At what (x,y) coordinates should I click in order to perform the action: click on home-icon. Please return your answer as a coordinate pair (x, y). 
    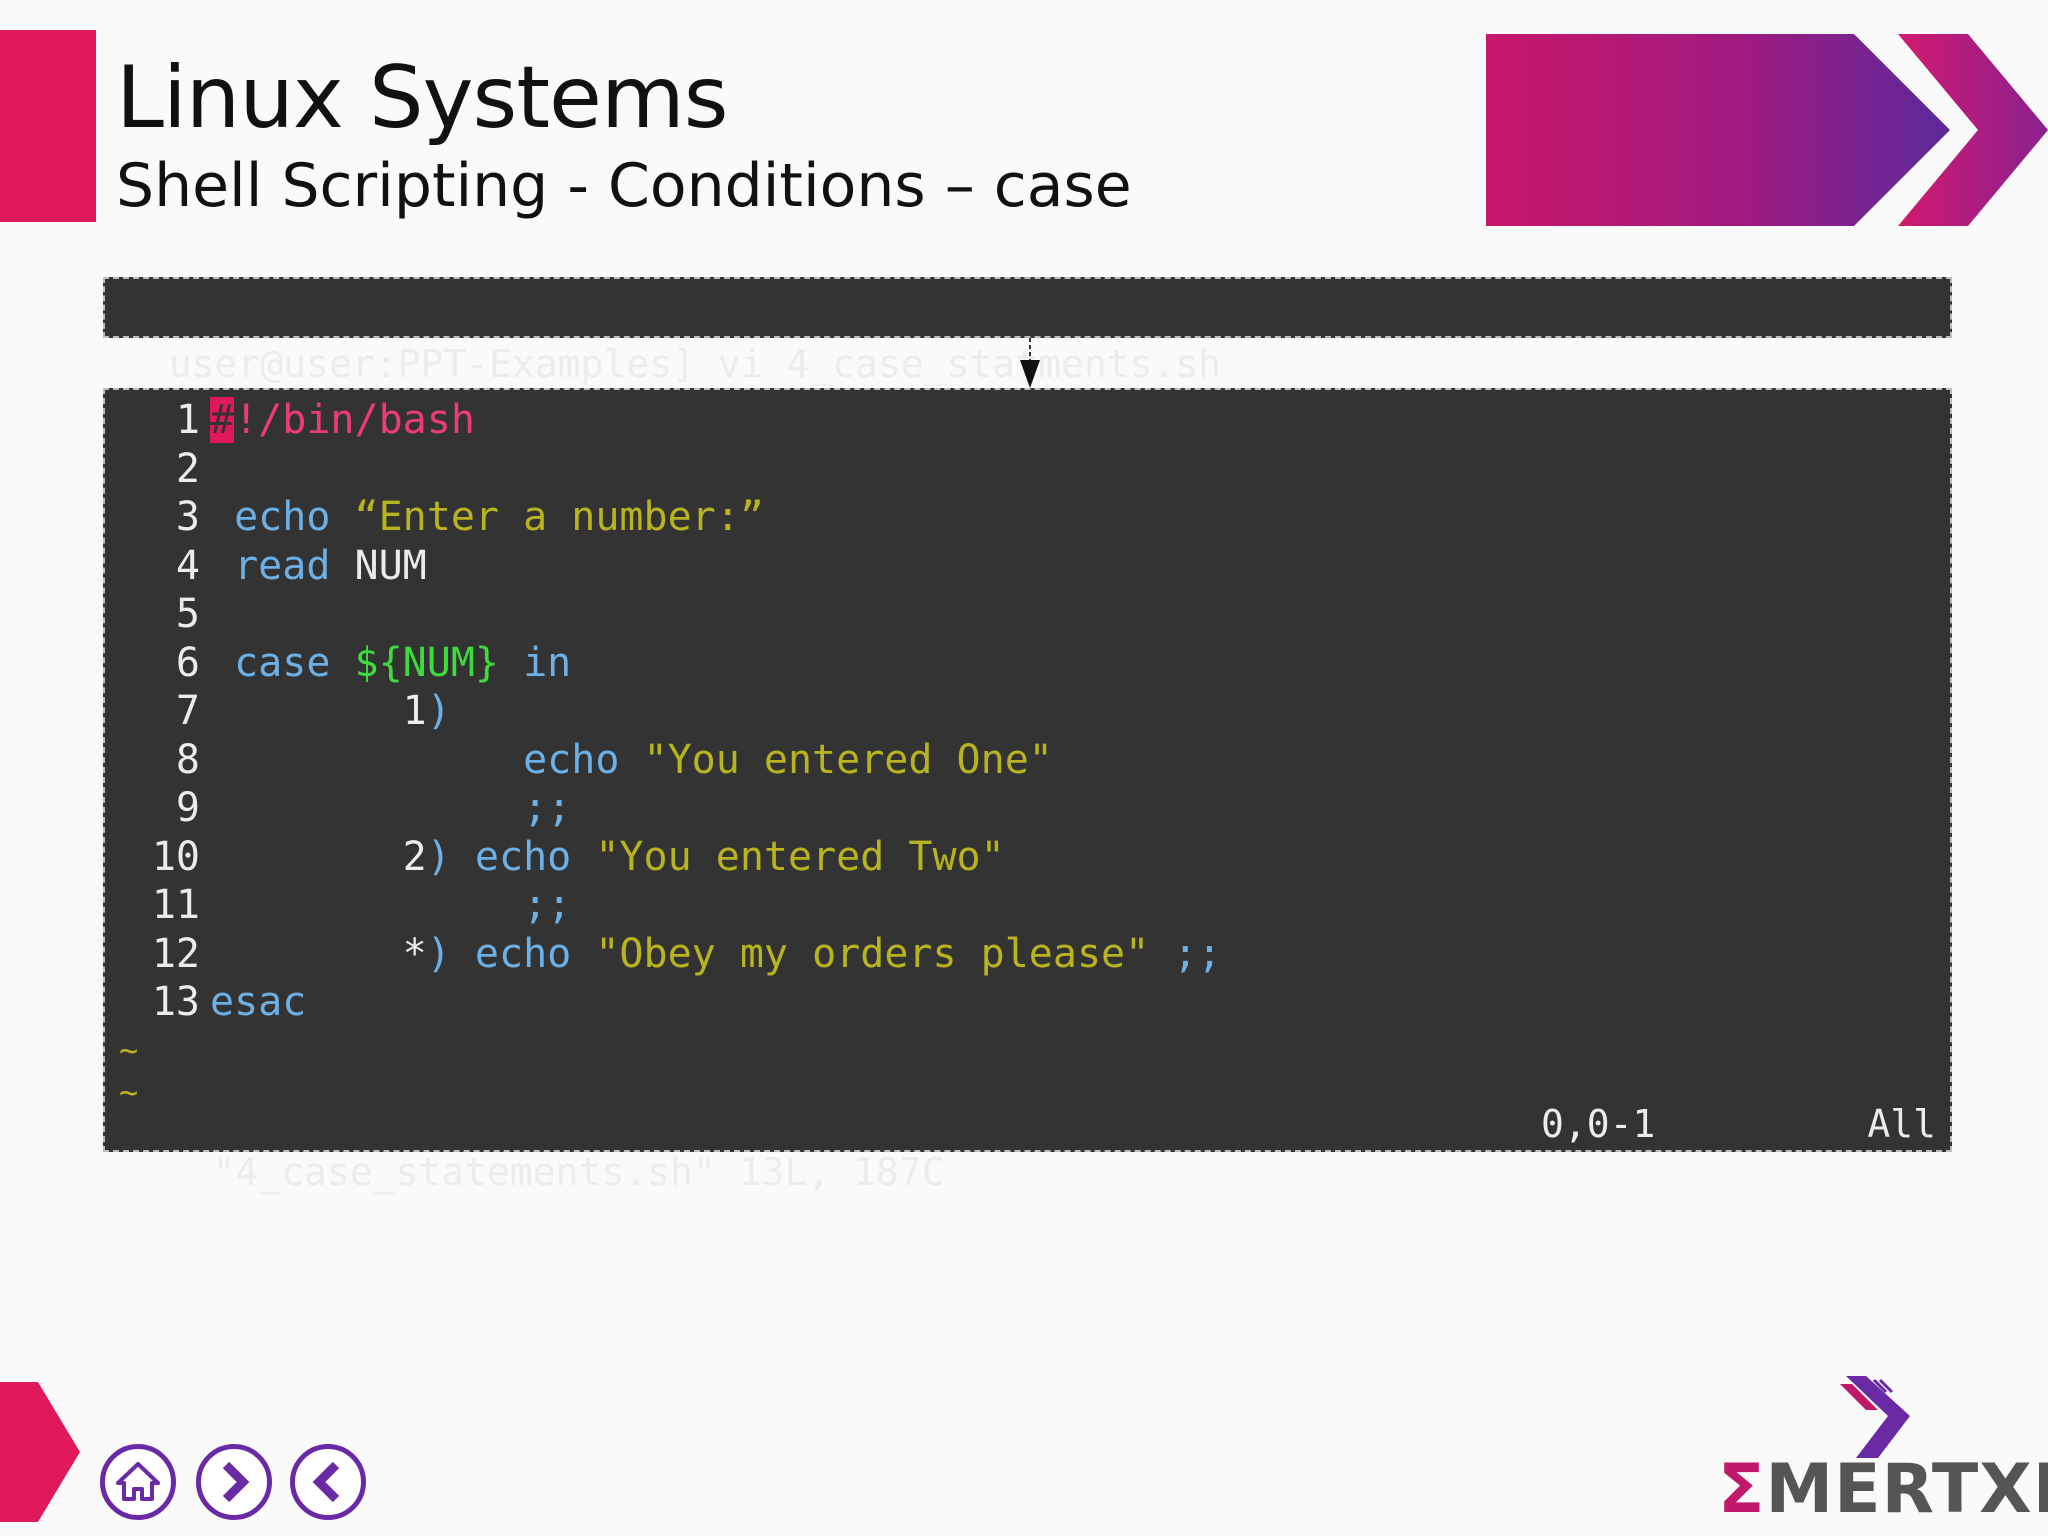
    Looking at the image, I should click on (138, 1481).